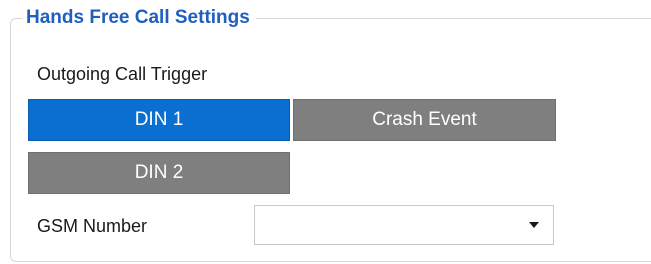 The image size is (651, 264). What do you see at coordinates (159, 120) in the screenshot?
I see `din1-option-button: DIN 1` at bounding box center [159, 120].